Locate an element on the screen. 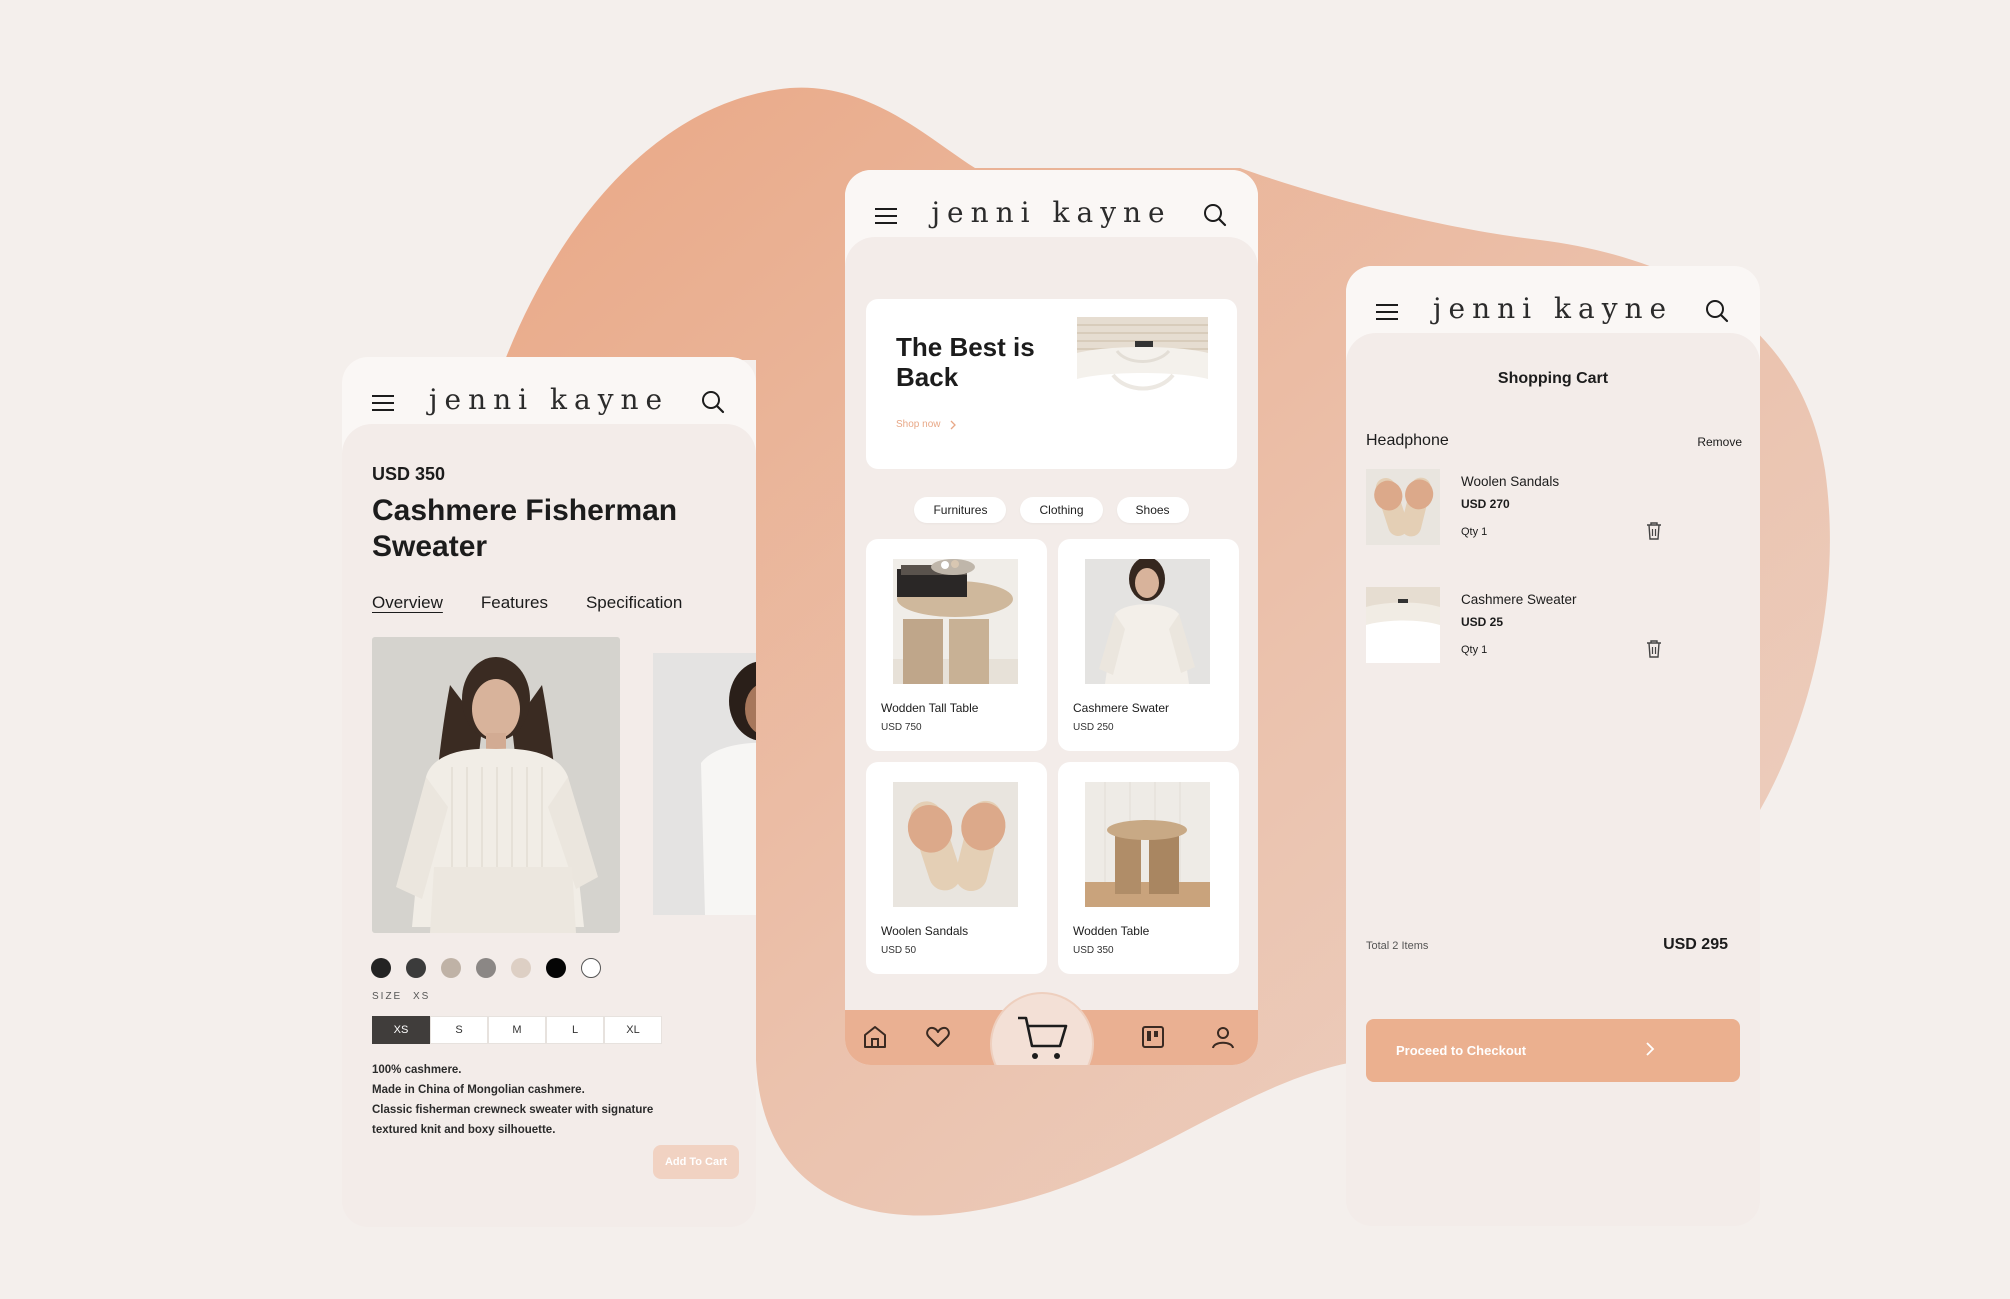  product-photo-main is located at coordinates (496, 785).